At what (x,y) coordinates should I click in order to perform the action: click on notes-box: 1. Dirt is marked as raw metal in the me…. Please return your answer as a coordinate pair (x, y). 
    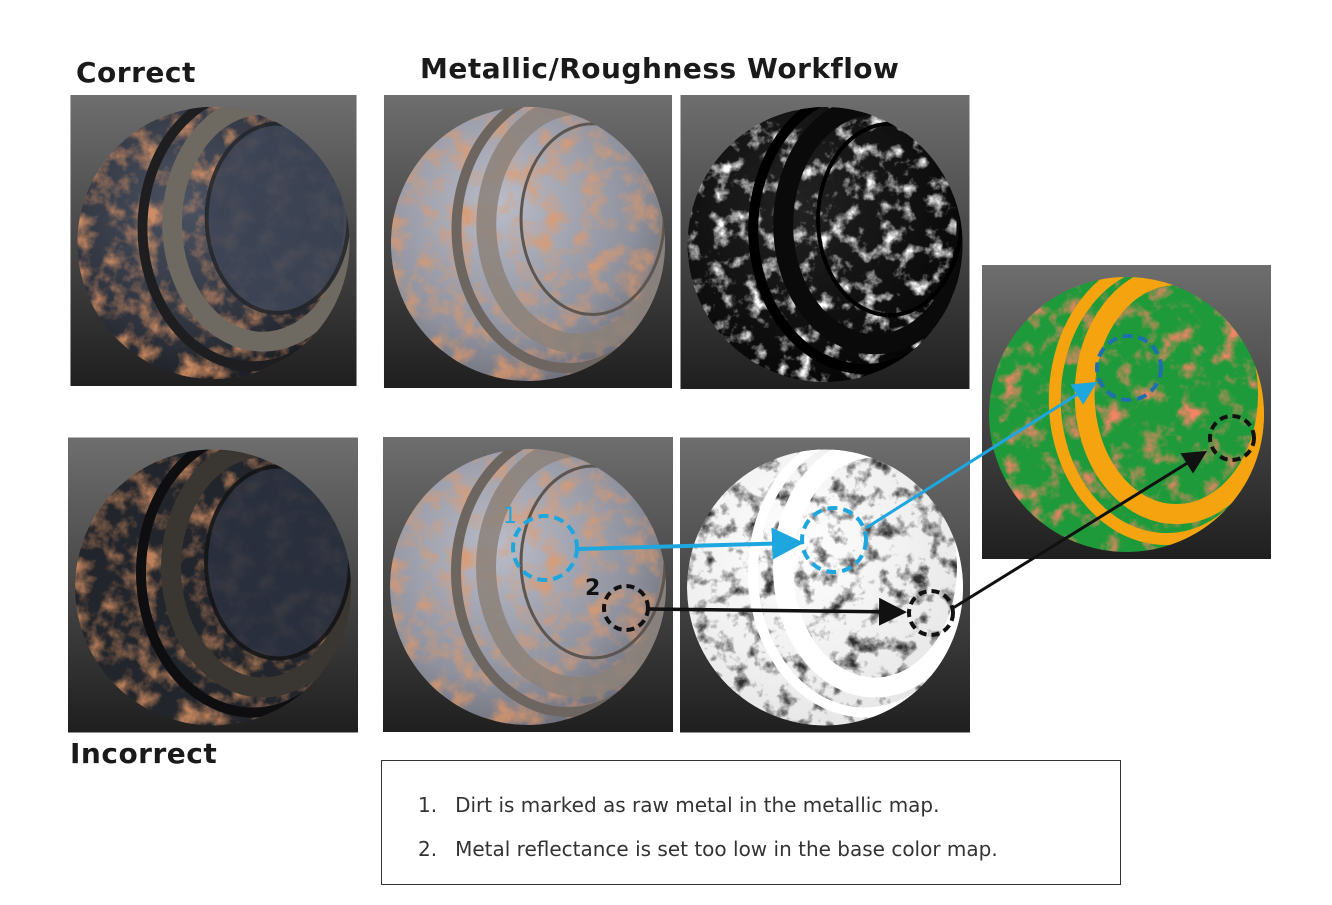
    Looking at the image, I should click on (751, 822).